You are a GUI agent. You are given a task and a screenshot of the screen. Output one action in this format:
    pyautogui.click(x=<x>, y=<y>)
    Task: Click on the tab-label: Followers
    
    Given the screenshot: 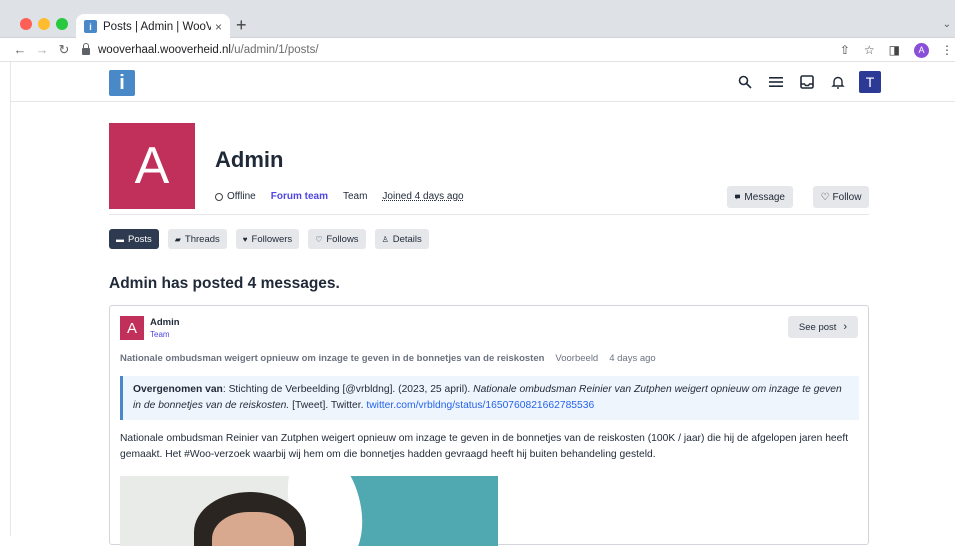 What is the action you would take?
    pyautogui.click(x=272, y=239)
    